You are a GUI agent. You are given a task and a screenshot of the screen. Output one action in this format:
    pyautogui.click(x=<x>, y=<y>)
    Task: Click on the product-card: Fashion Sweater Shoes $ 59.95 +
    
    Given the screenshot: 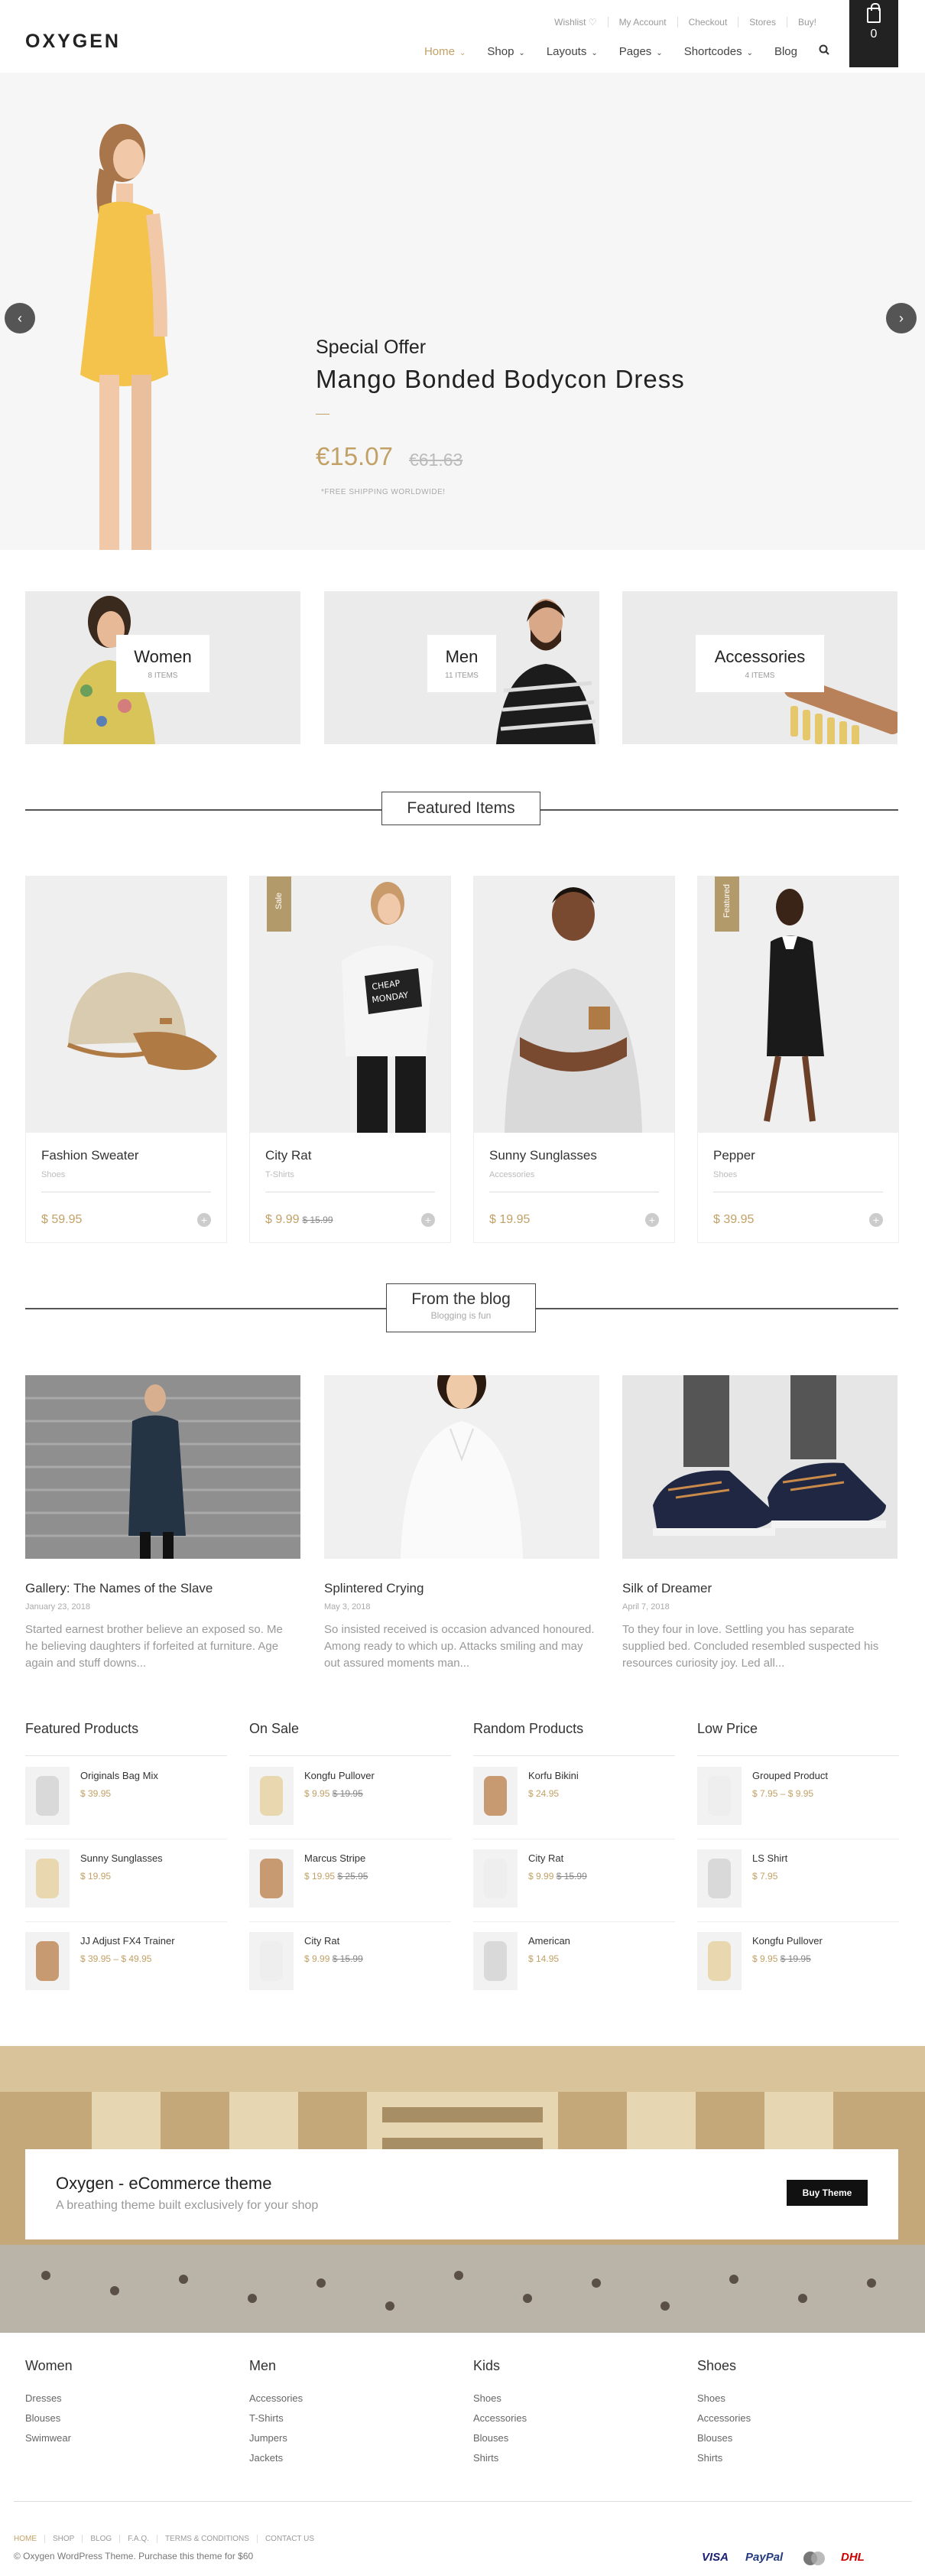 What is the action you would take?
    pyautogui.click(x=126, y=1059)
    